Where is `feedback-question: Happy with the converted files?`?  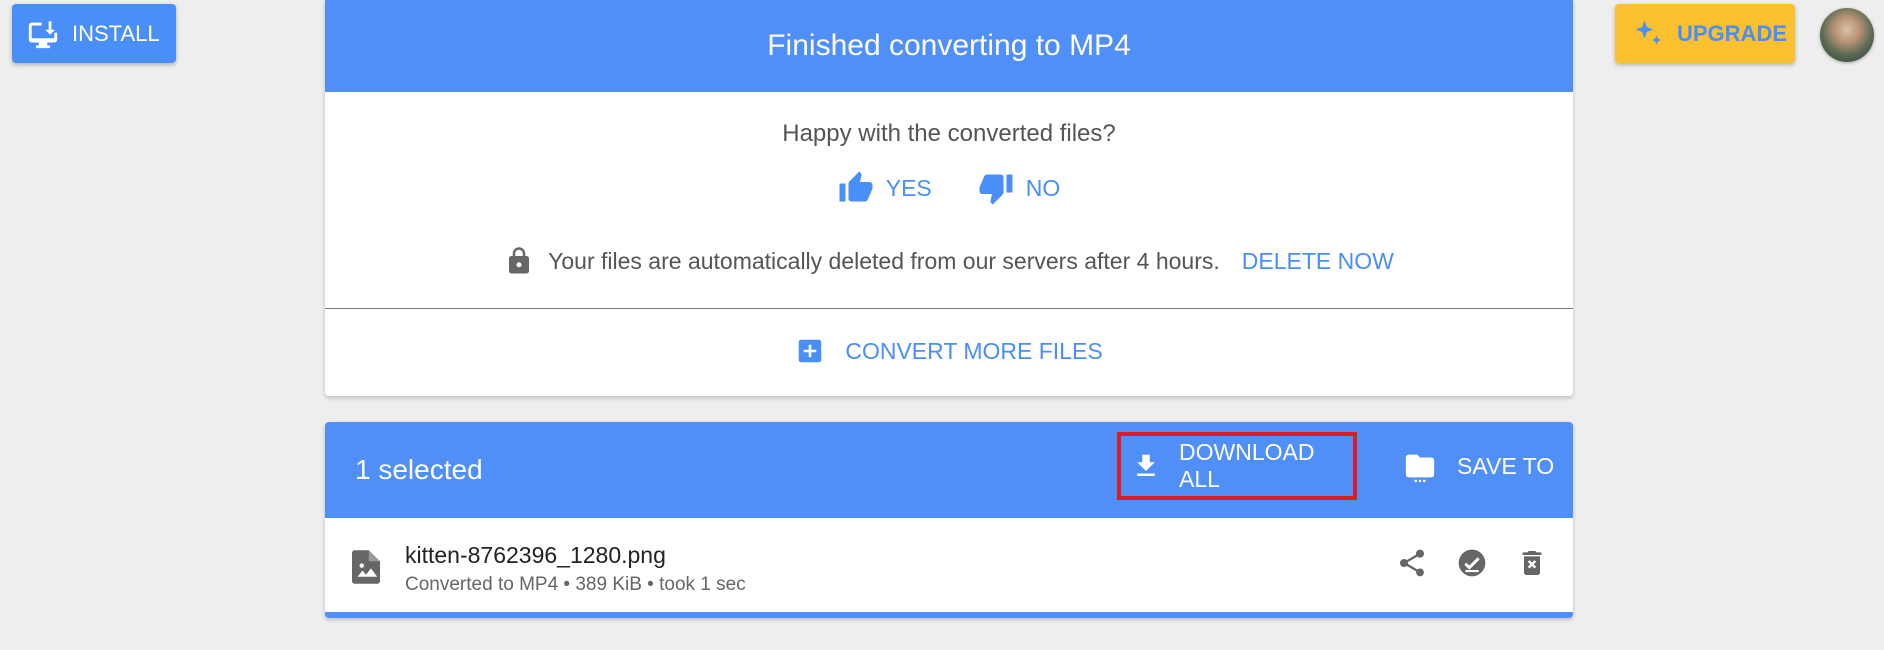
feedback-question: Happy with the converted files? is located at coordinates (949, 133).